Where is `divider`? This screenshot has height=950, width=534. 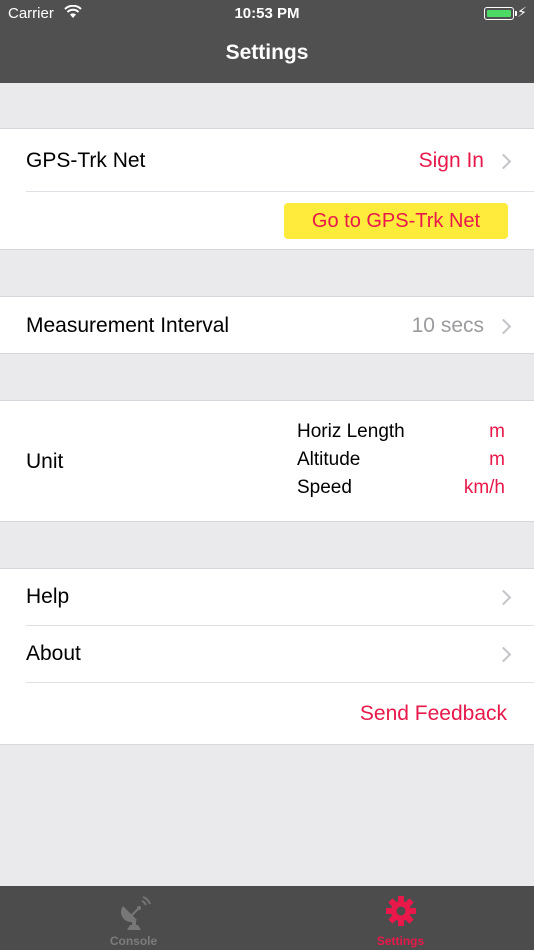 divider is located at coordinates (280, 191).